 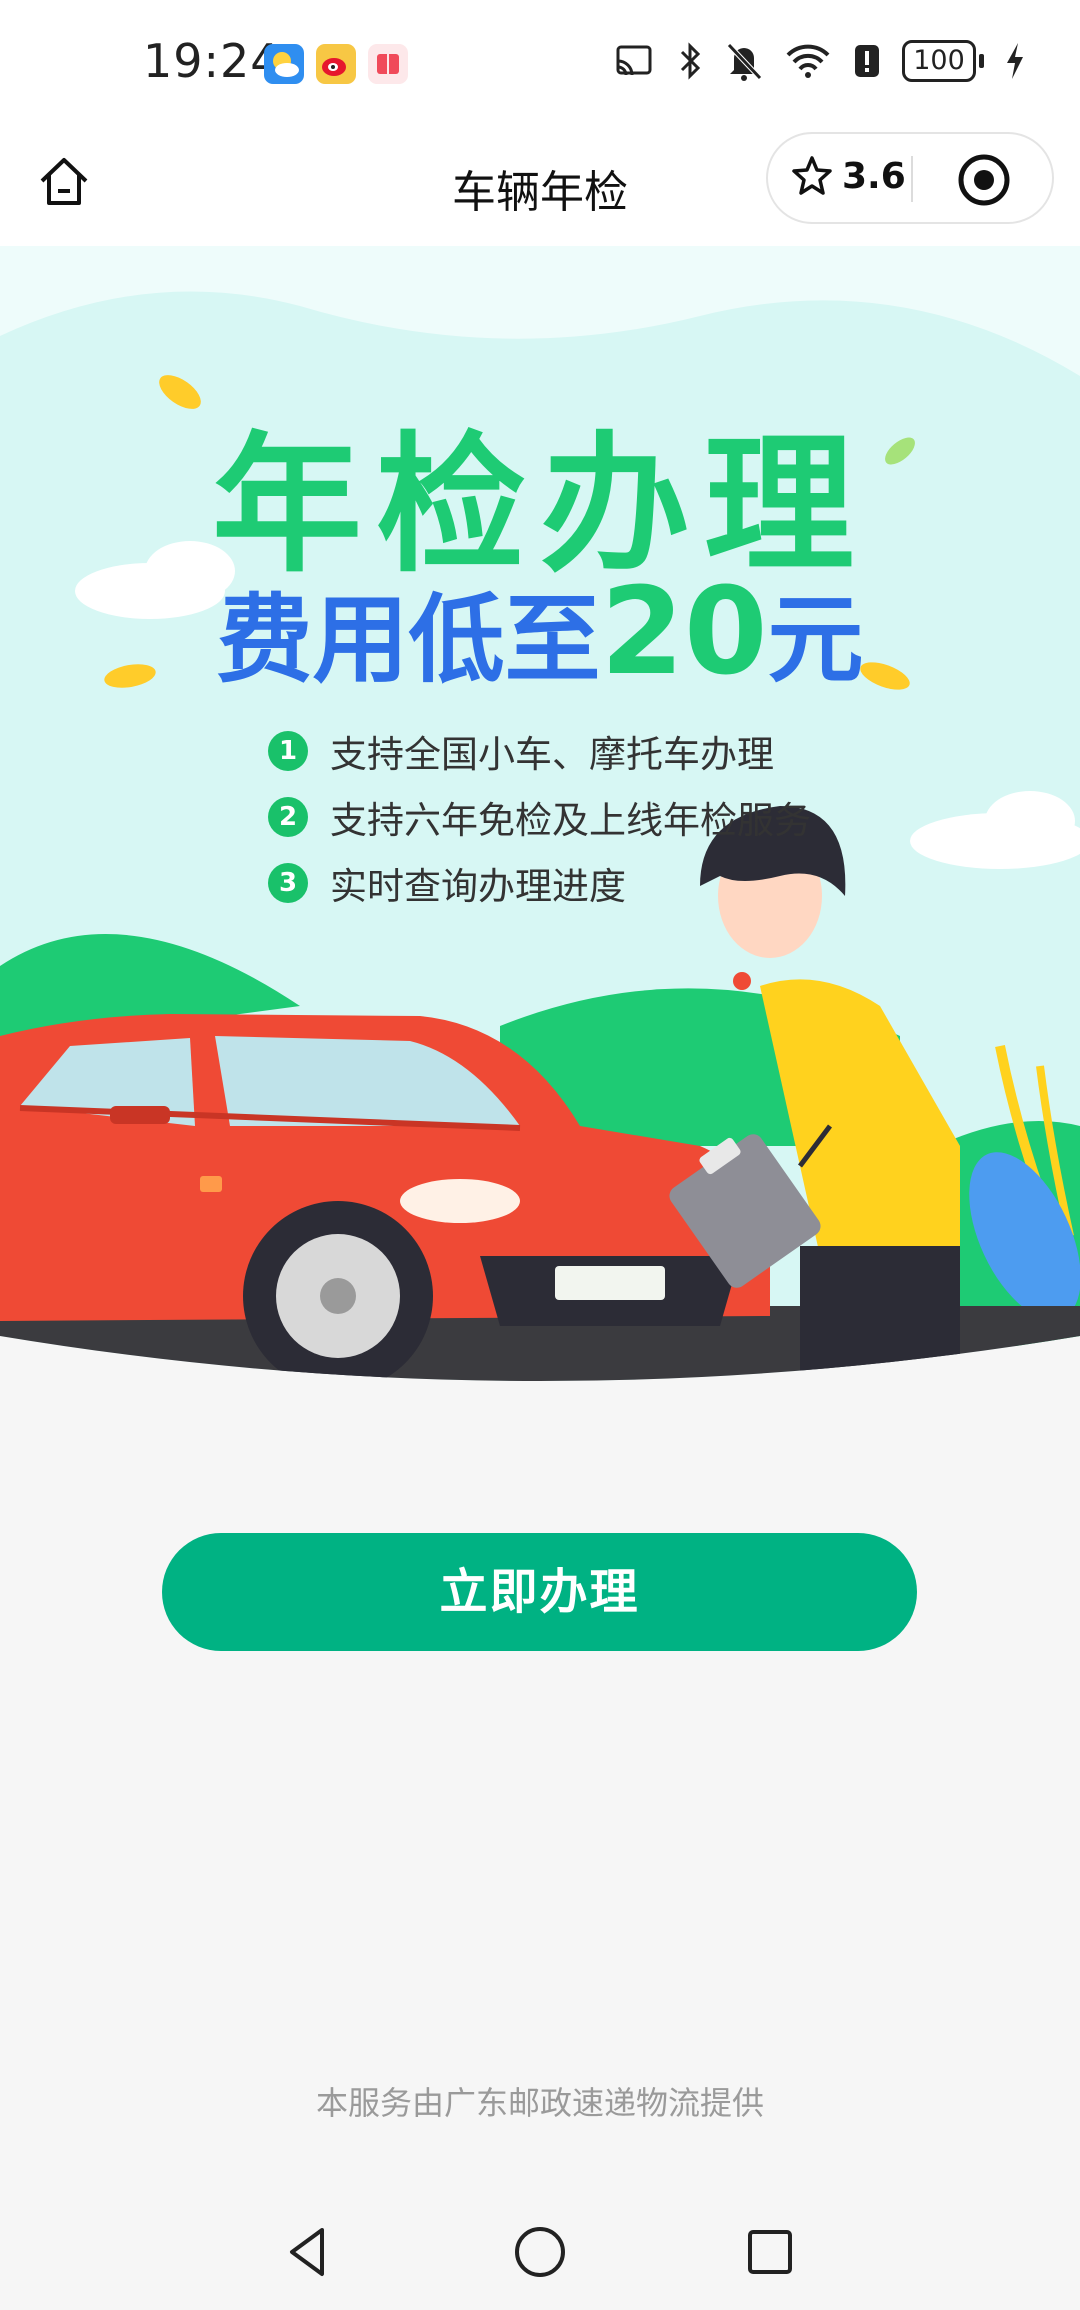 I want to click on weibo-app-icon, so click(x=336, y=64).